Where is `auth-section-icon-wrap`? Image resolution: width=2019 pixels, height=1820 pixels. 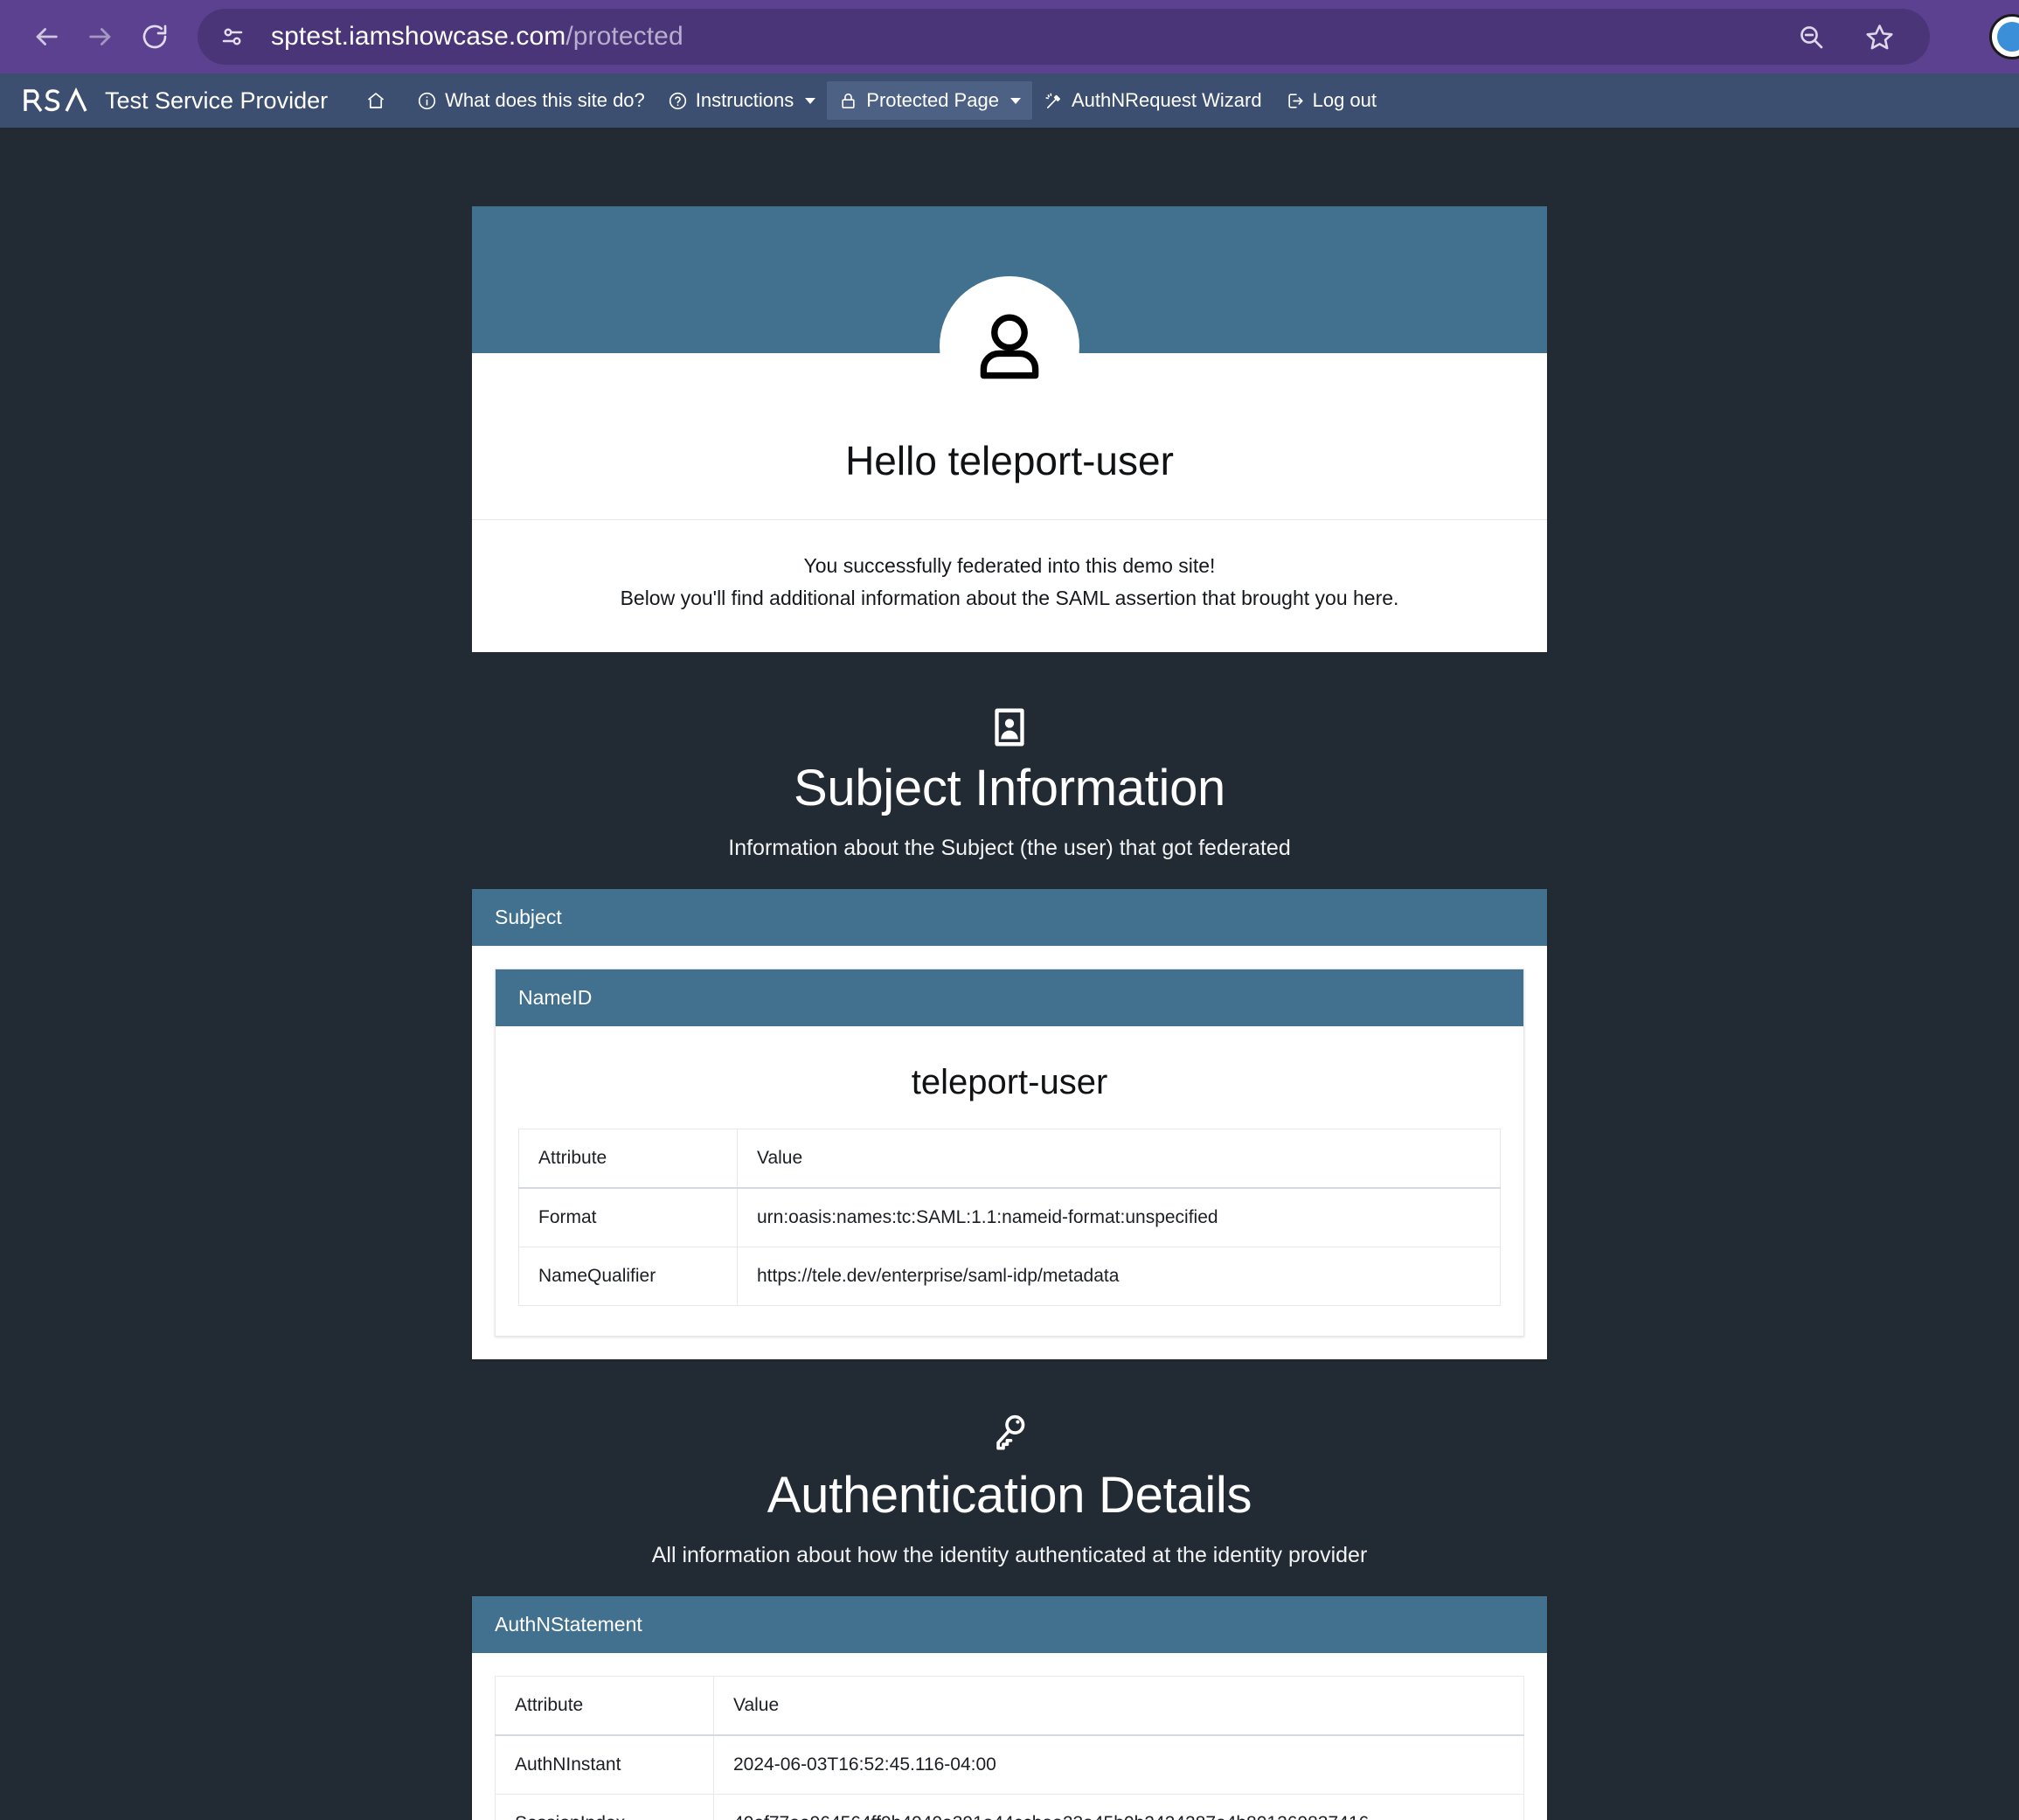 auth-section-icon-wrap is located at coordinates (1009, 1434).